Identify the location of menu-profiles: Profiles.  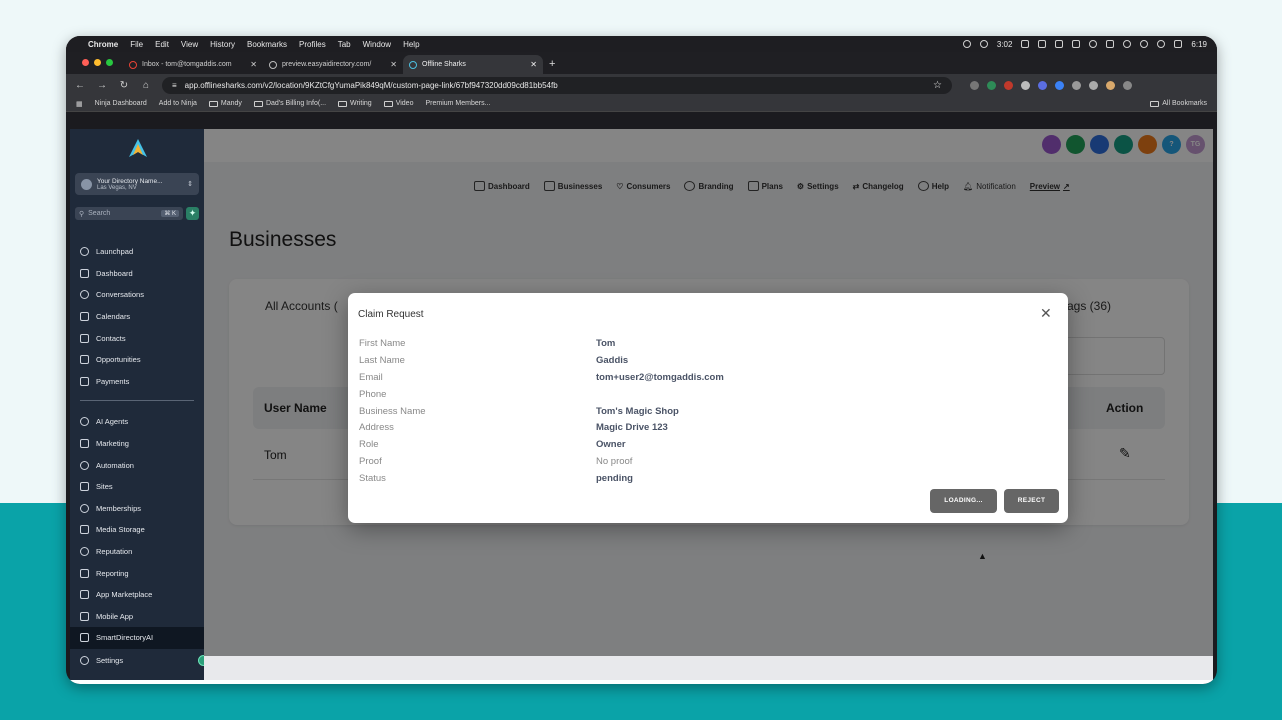
(312, 44).